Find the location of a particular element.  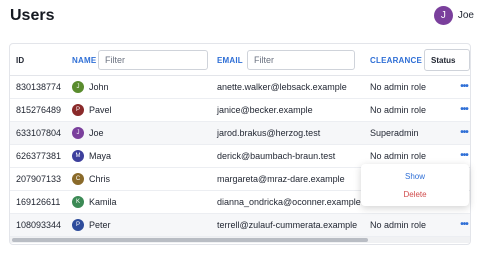

user-email: jarod.brakus@herzog.test is located at coordinates (269, 133).